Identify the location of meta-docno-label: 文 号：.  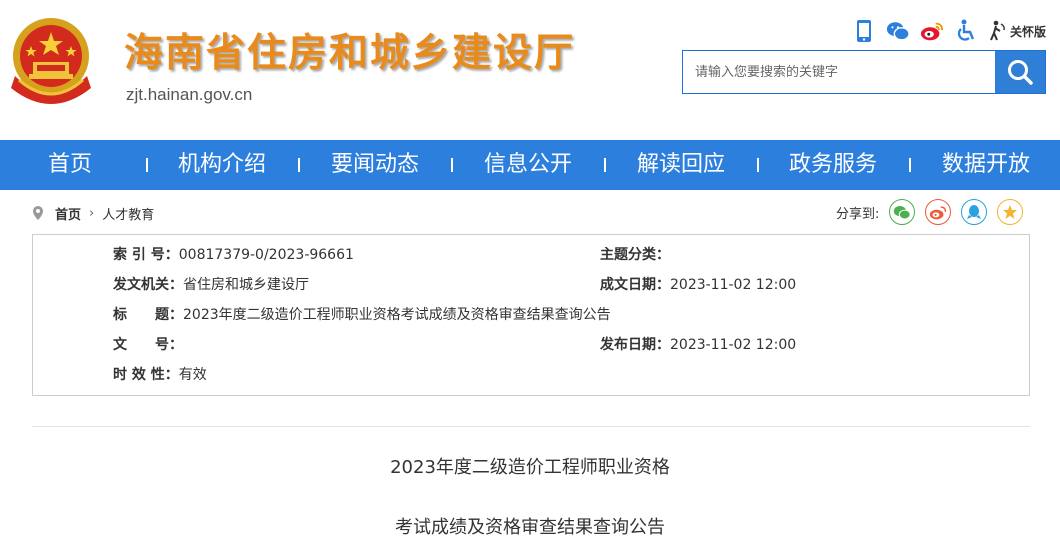
(148, 345).